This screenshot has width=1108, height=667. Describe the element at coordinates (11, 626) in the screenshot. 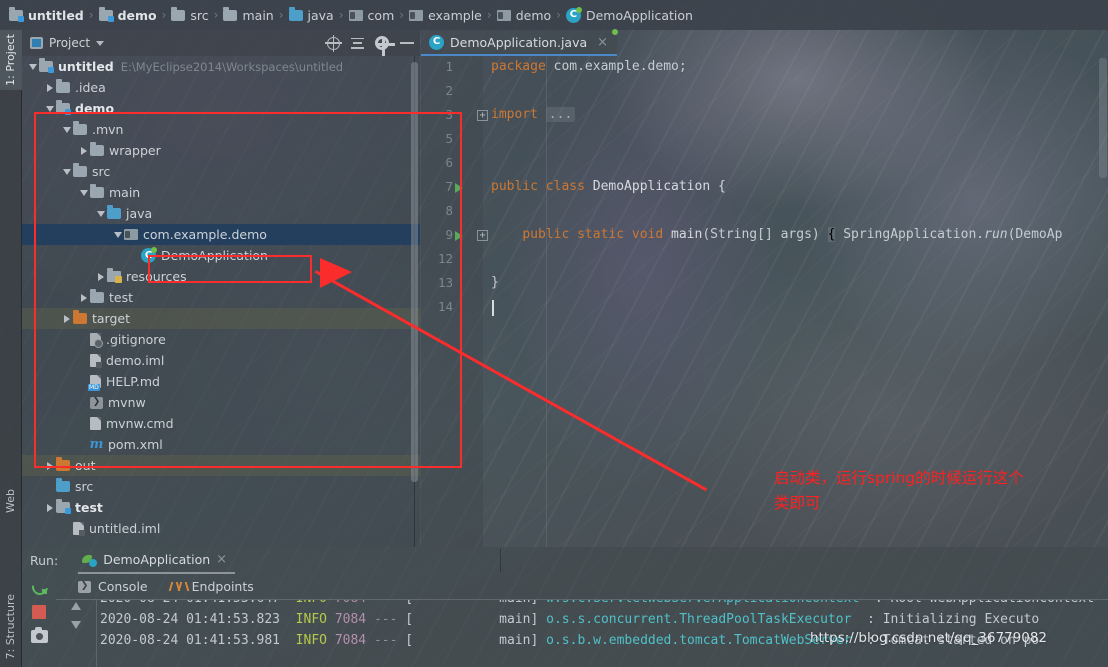

I see `sidebar-item-structure: 7: Structure` at that location.